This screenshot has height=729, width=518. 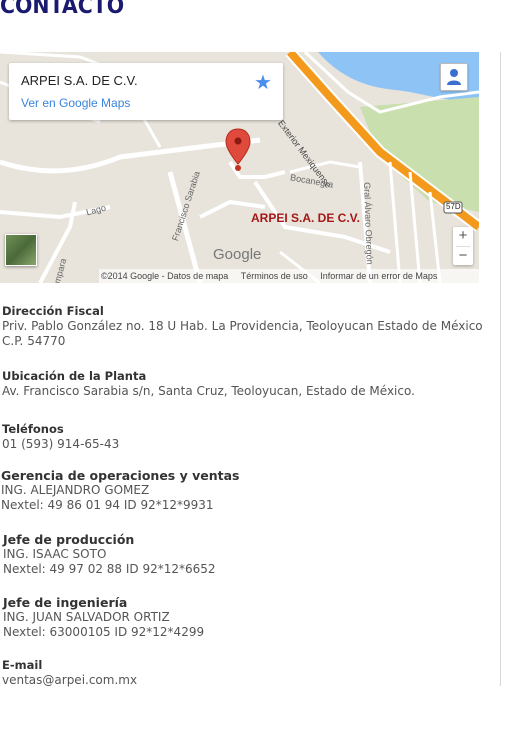 What do you see at coordinates (21, 250) in the screenshot?
I see `satellite-thumbnail` at bounding box center [21, 250].